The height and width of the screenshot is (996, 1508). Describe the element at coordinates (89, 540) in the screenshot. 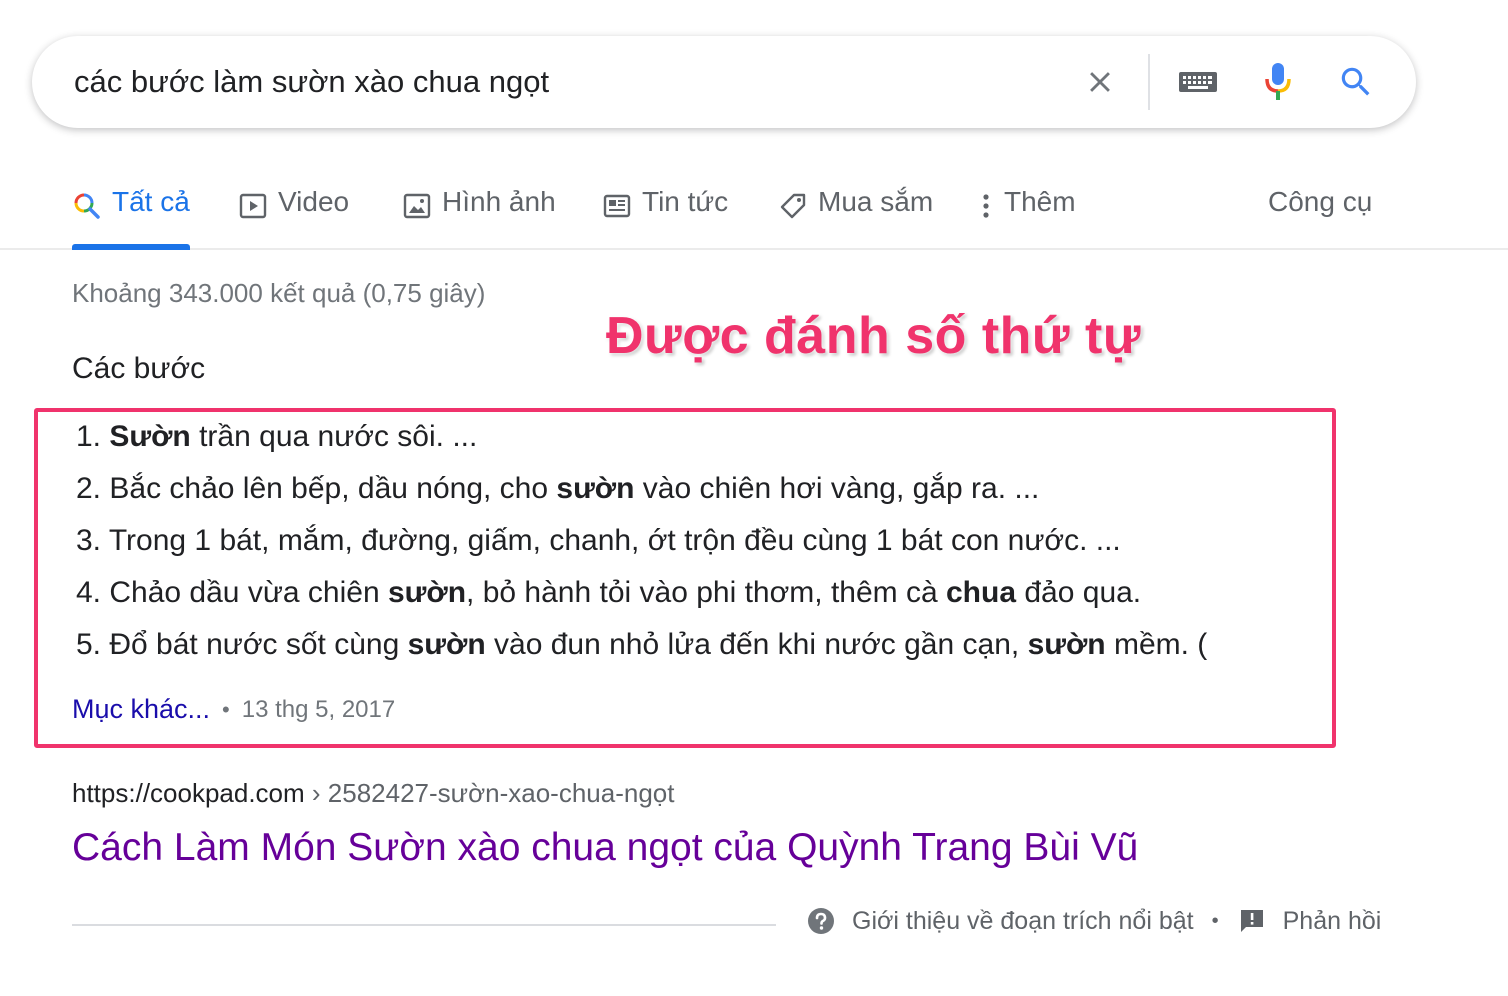

I see `step-number: 3.` at that location.